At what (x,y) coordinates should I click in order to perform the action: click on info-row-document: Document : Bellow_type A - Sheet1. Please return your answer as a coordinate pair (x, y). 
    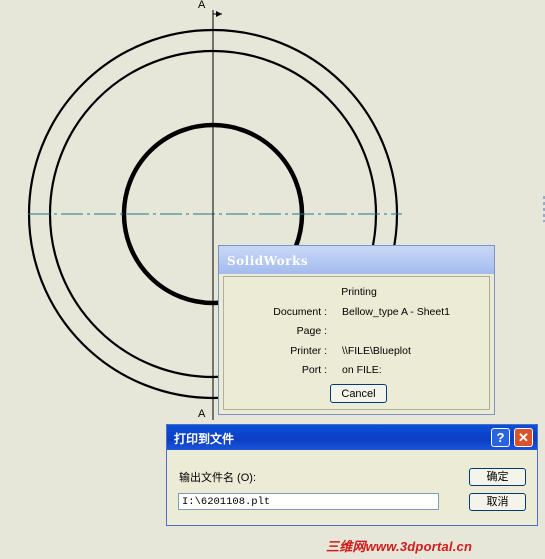
    Looking at the image, I should click on (356, 313).